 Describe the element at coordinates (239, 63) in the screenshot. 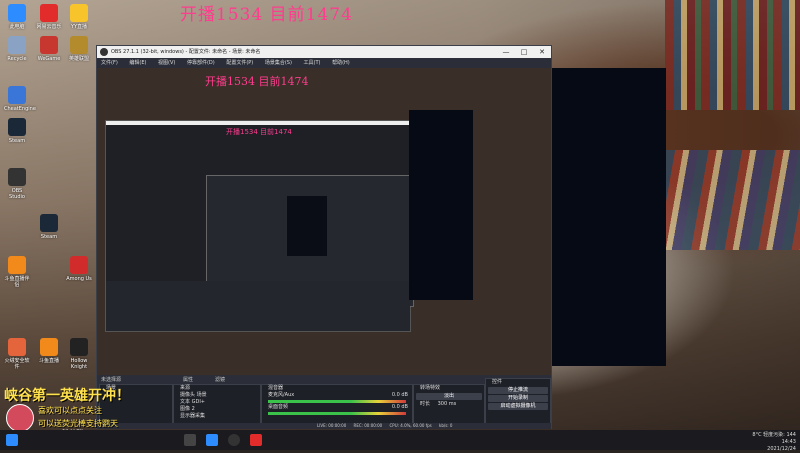

I see `menu-profile: 配置文件(P)` at that location.